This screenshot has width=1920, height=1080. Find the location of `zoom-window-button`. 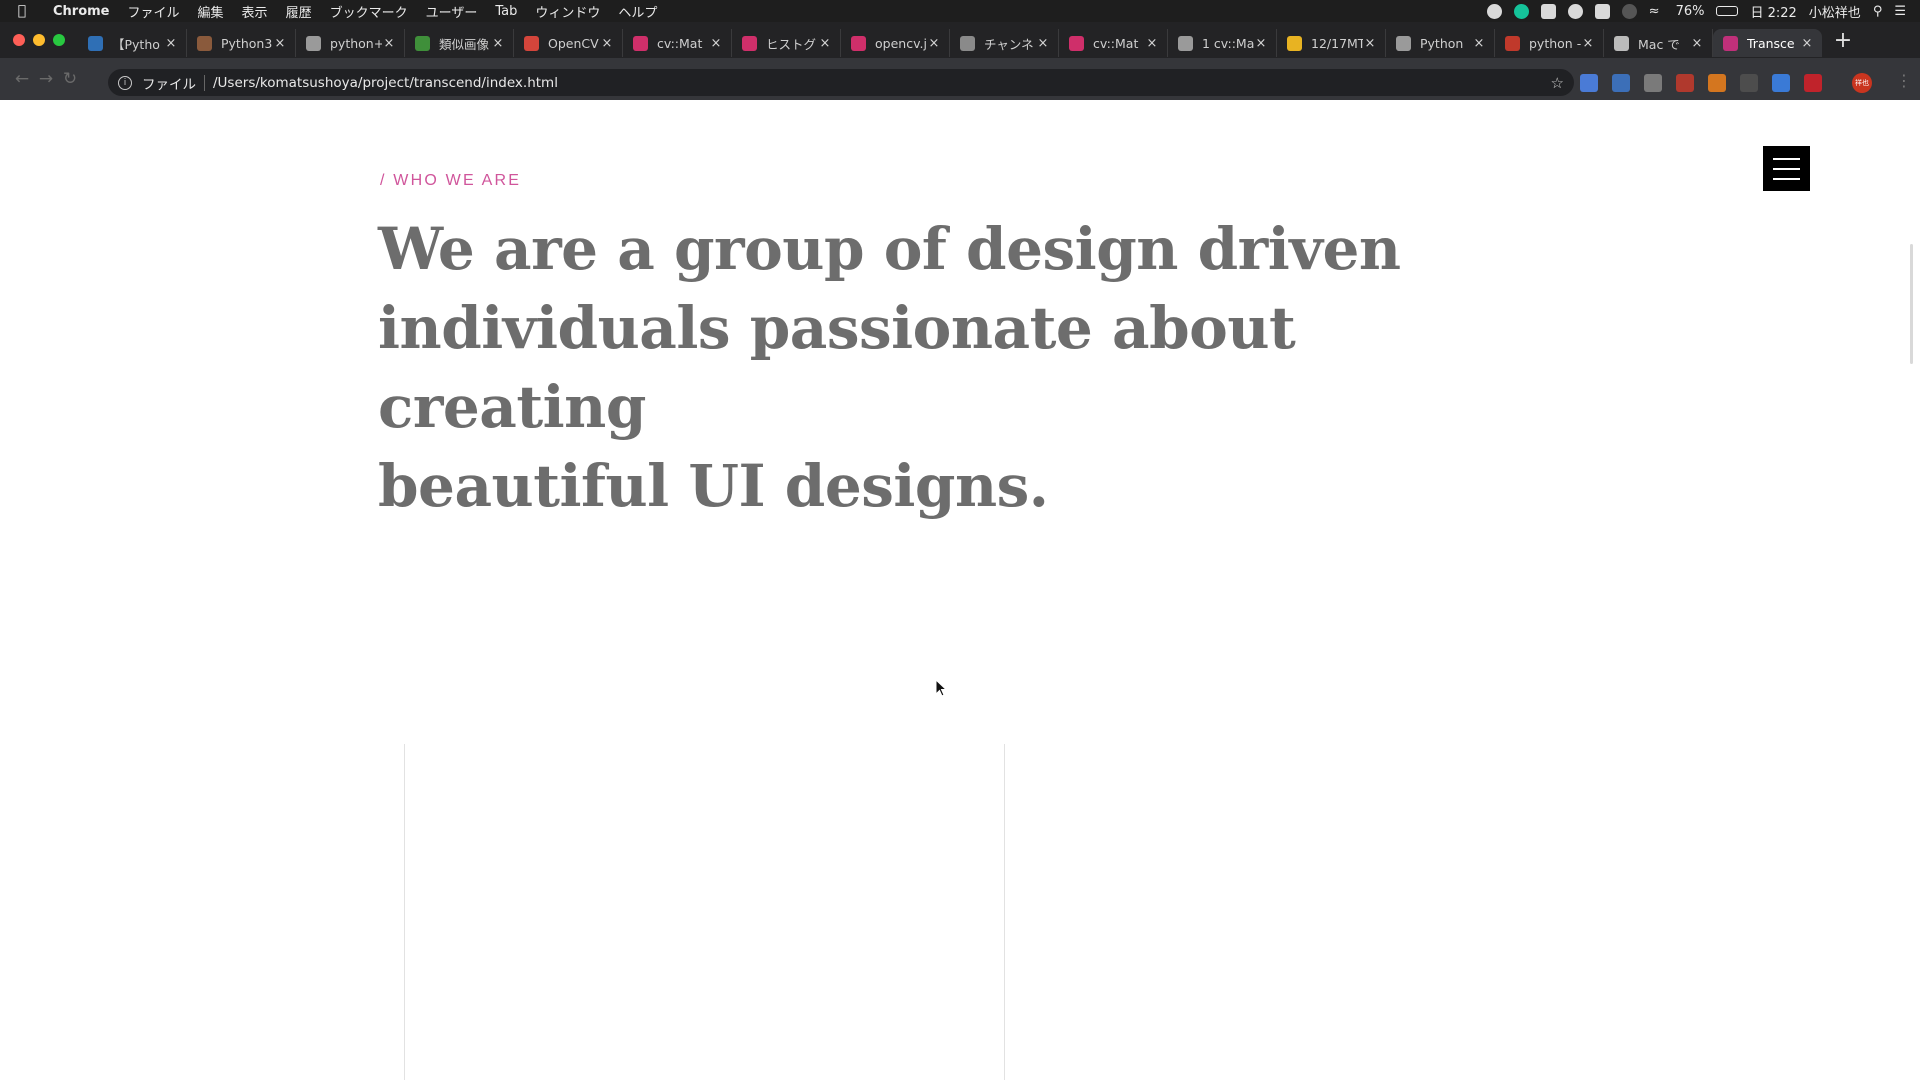

zoom-window-button is located at coordinates (59, 40).